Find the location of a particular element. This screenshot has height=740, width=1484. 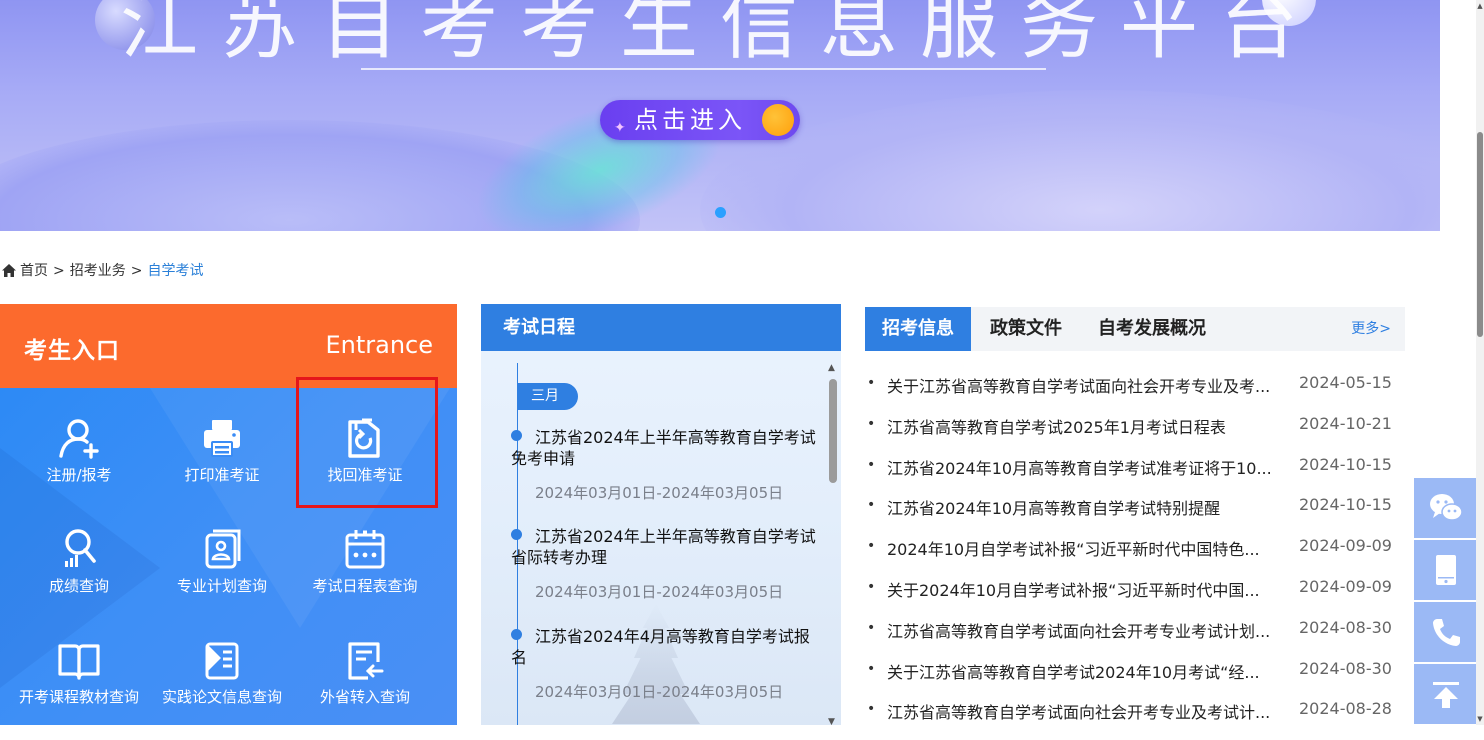

mobile-button is located at coordinates (1445, 570).